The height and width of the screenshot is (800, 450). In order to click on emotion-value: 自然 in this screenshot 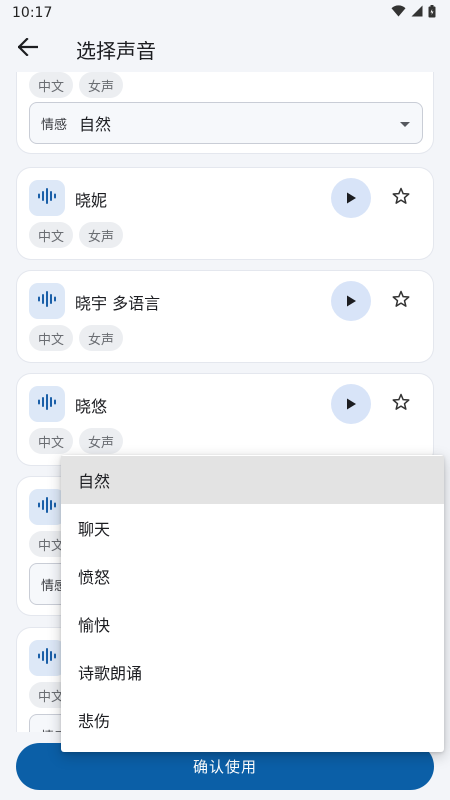, I will do `click(95, 124)`.